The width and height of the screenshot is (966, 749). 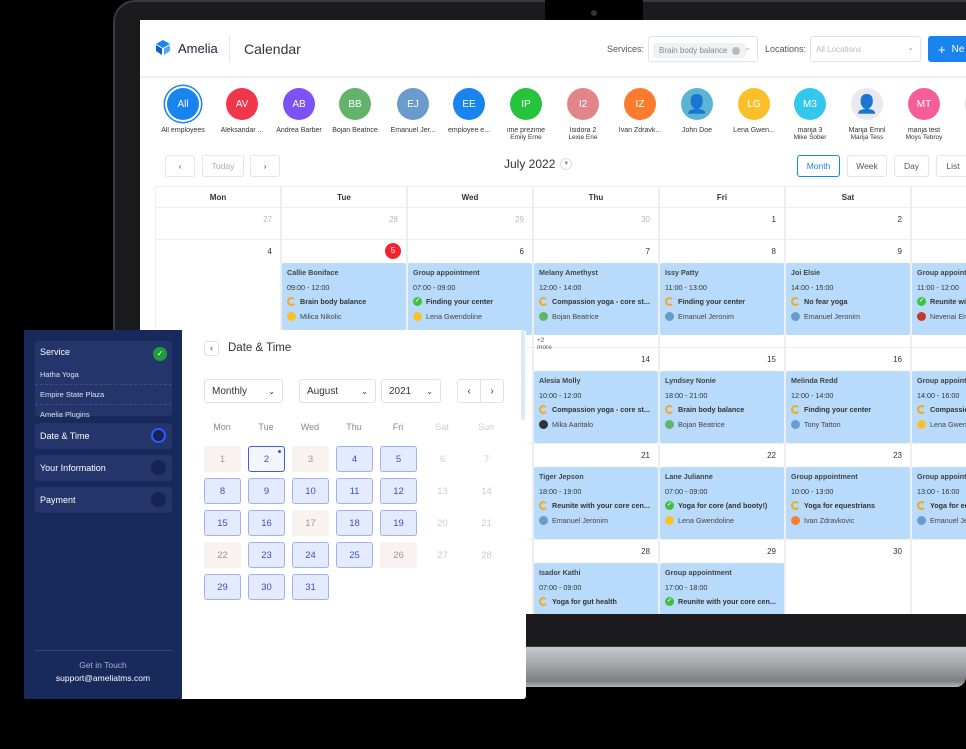 What do you see at coordinates (222, 491) in the screenshot?
I see `date-8: 8` at bounding box center [222, 491].